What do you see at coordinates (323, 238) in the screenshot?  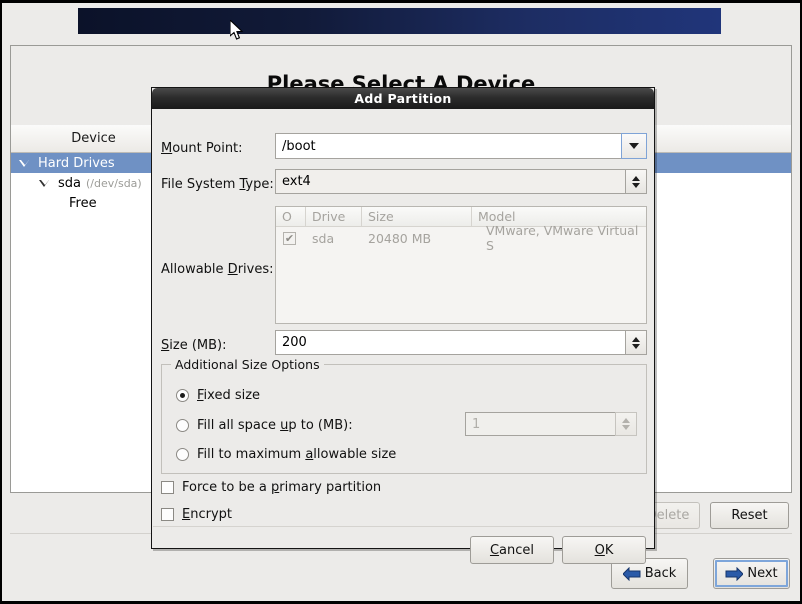 I see `drive-name: sda` at bounding box center [323, 238].